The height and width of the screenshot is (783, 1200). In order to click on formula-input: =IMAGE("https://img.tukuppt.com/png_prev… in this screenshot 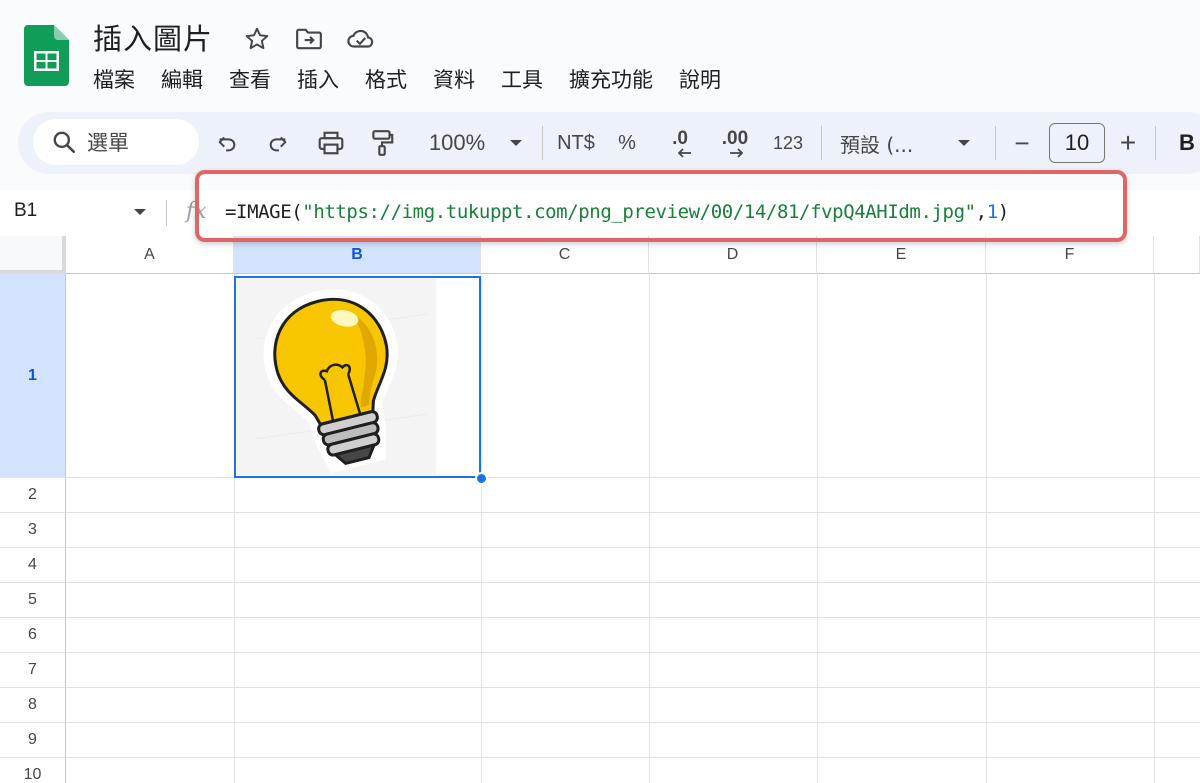, I will do `click(617, 212)`.